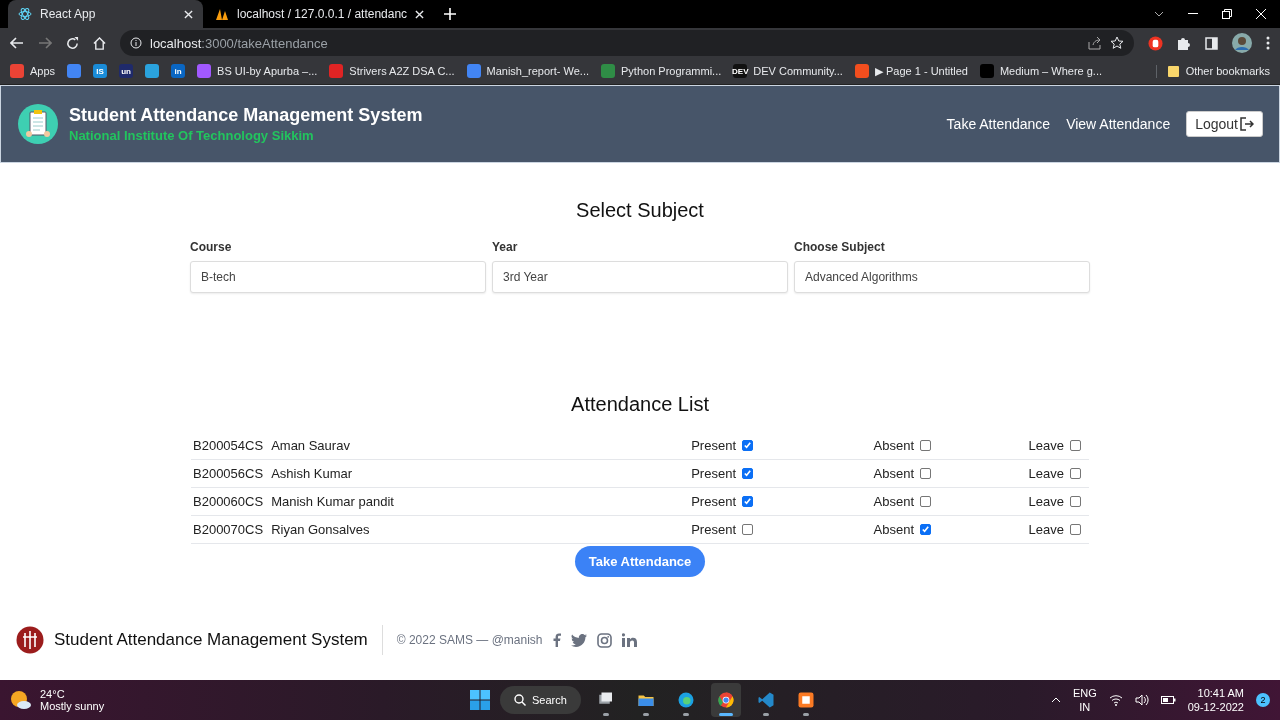  What do you see at coordinates (1211, 43) in the screenshot?
I see `side-panel-icon` at bounding box center [1211, 43].